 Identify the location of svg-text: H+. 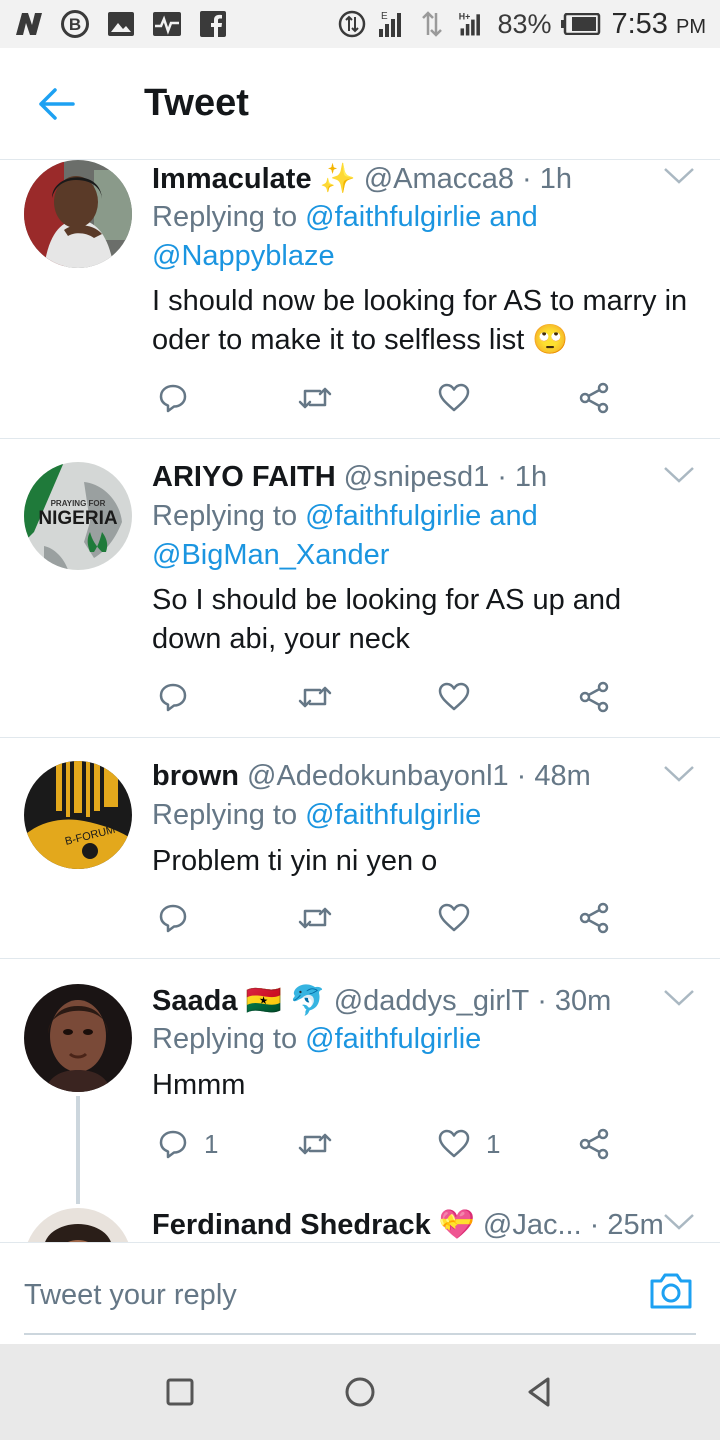
(465, 17).